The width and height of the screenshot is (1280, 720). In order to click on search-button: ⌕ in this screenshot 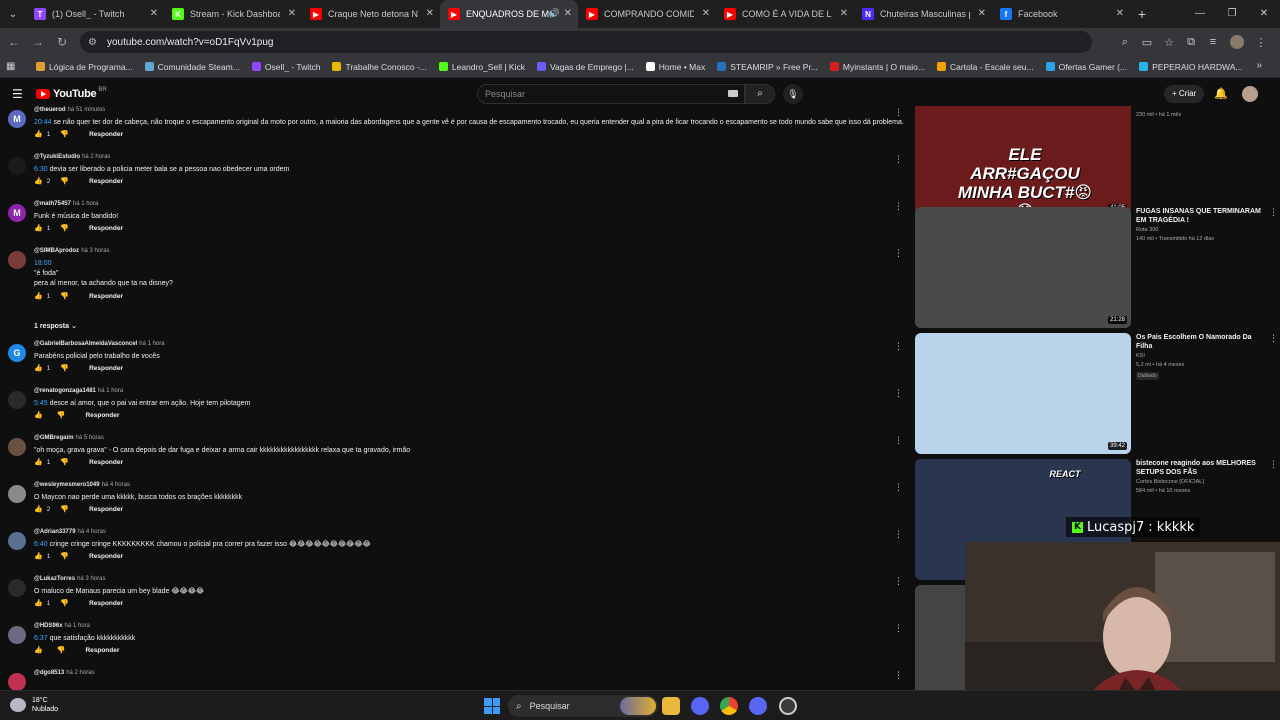, I will do `click(760, 94)`.